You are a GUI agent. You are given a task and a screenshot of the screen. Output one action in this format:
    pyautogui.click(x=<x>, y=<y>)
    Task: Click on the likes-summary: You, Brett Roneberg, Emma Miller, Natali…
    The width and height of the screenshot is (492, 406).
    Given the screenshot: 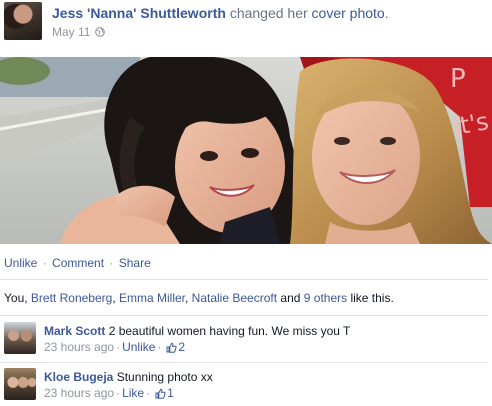 What is the action you would take?
    pyautogui.click(x=199, y=298)
    